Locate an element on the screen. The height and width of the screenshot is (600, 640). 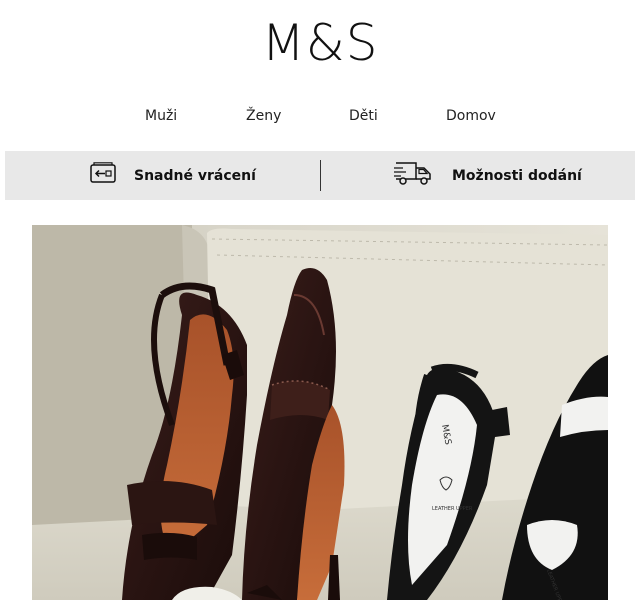
nav-item-zeny: Ženy is located at coordinates (263, 116).